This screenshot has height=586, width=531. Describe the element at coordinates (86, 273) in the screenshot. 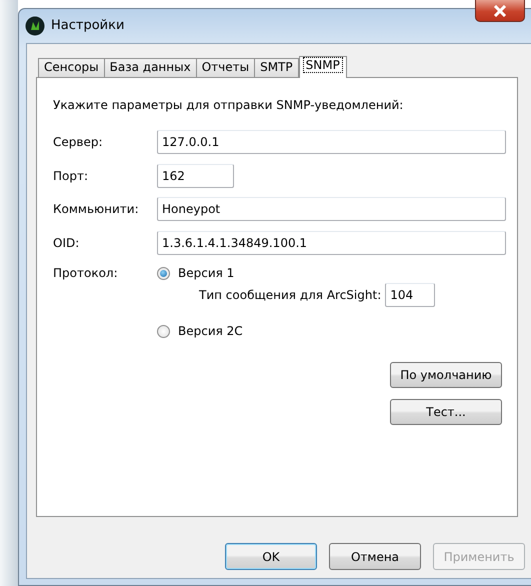

I see `field-label: Протокол:` at that location.